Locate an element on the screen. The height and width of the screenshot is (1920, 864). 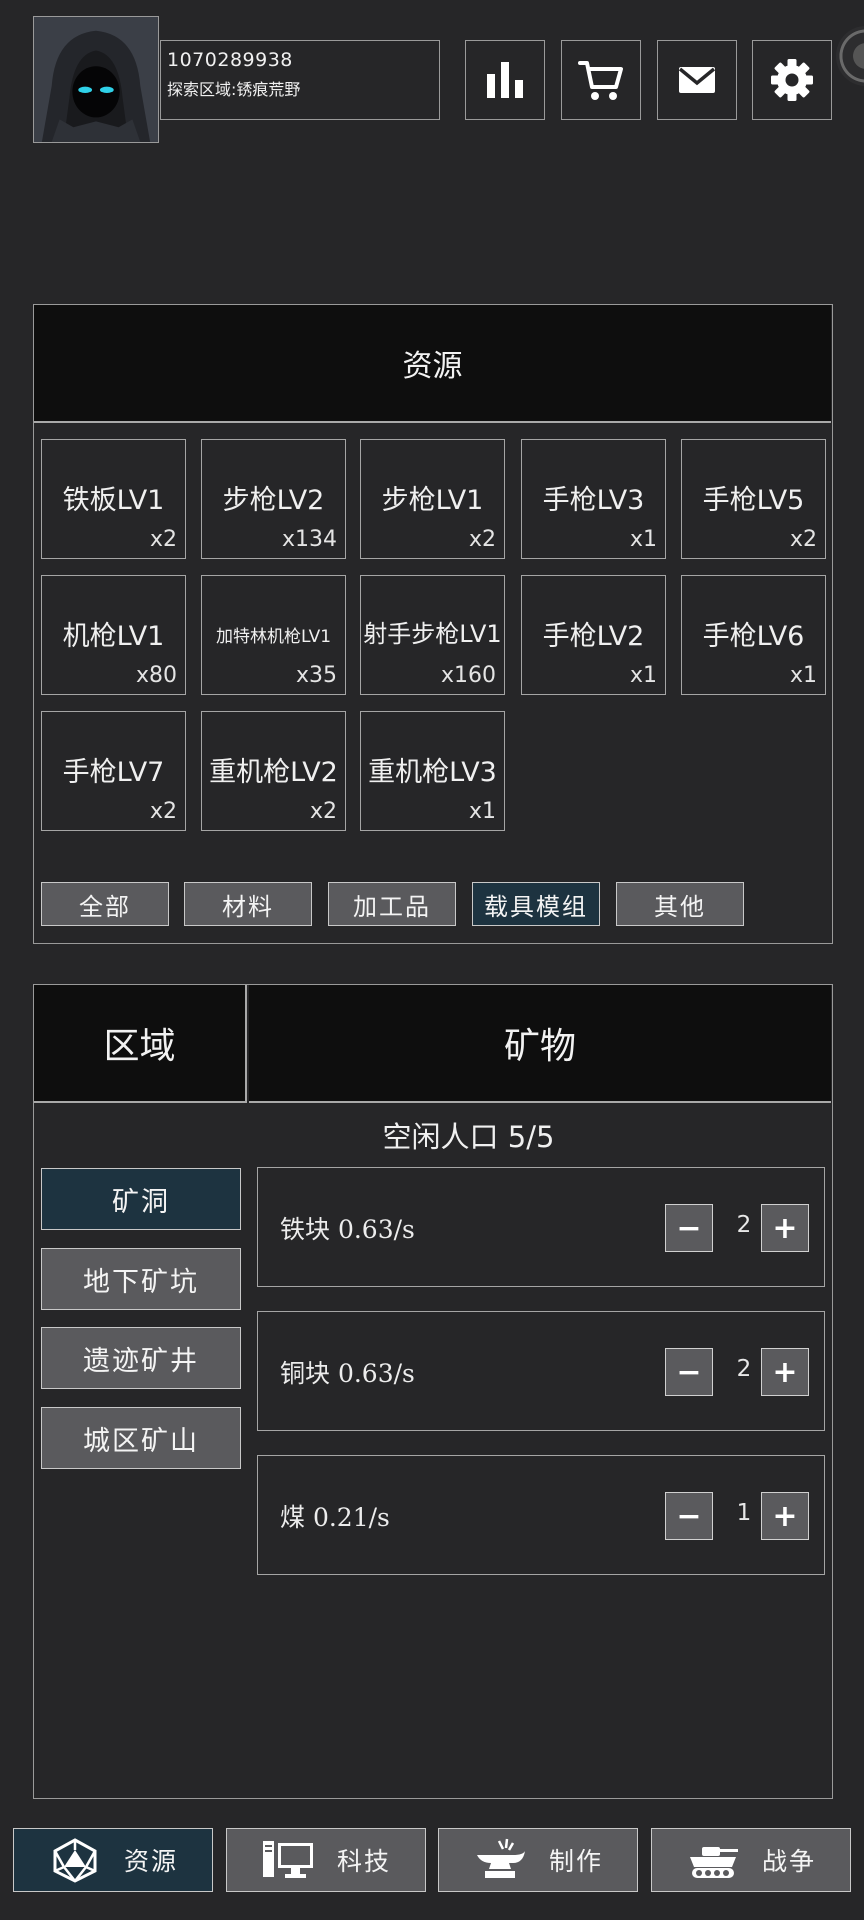
resource-name: 铁板LV1 is located at coordinates (113, 500).